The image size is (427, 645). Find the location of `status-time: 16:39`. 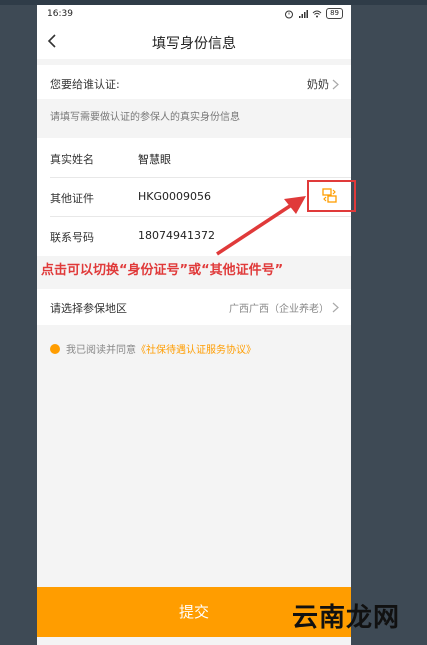

status-time: 16:39 is located at coordinates (60, 14).